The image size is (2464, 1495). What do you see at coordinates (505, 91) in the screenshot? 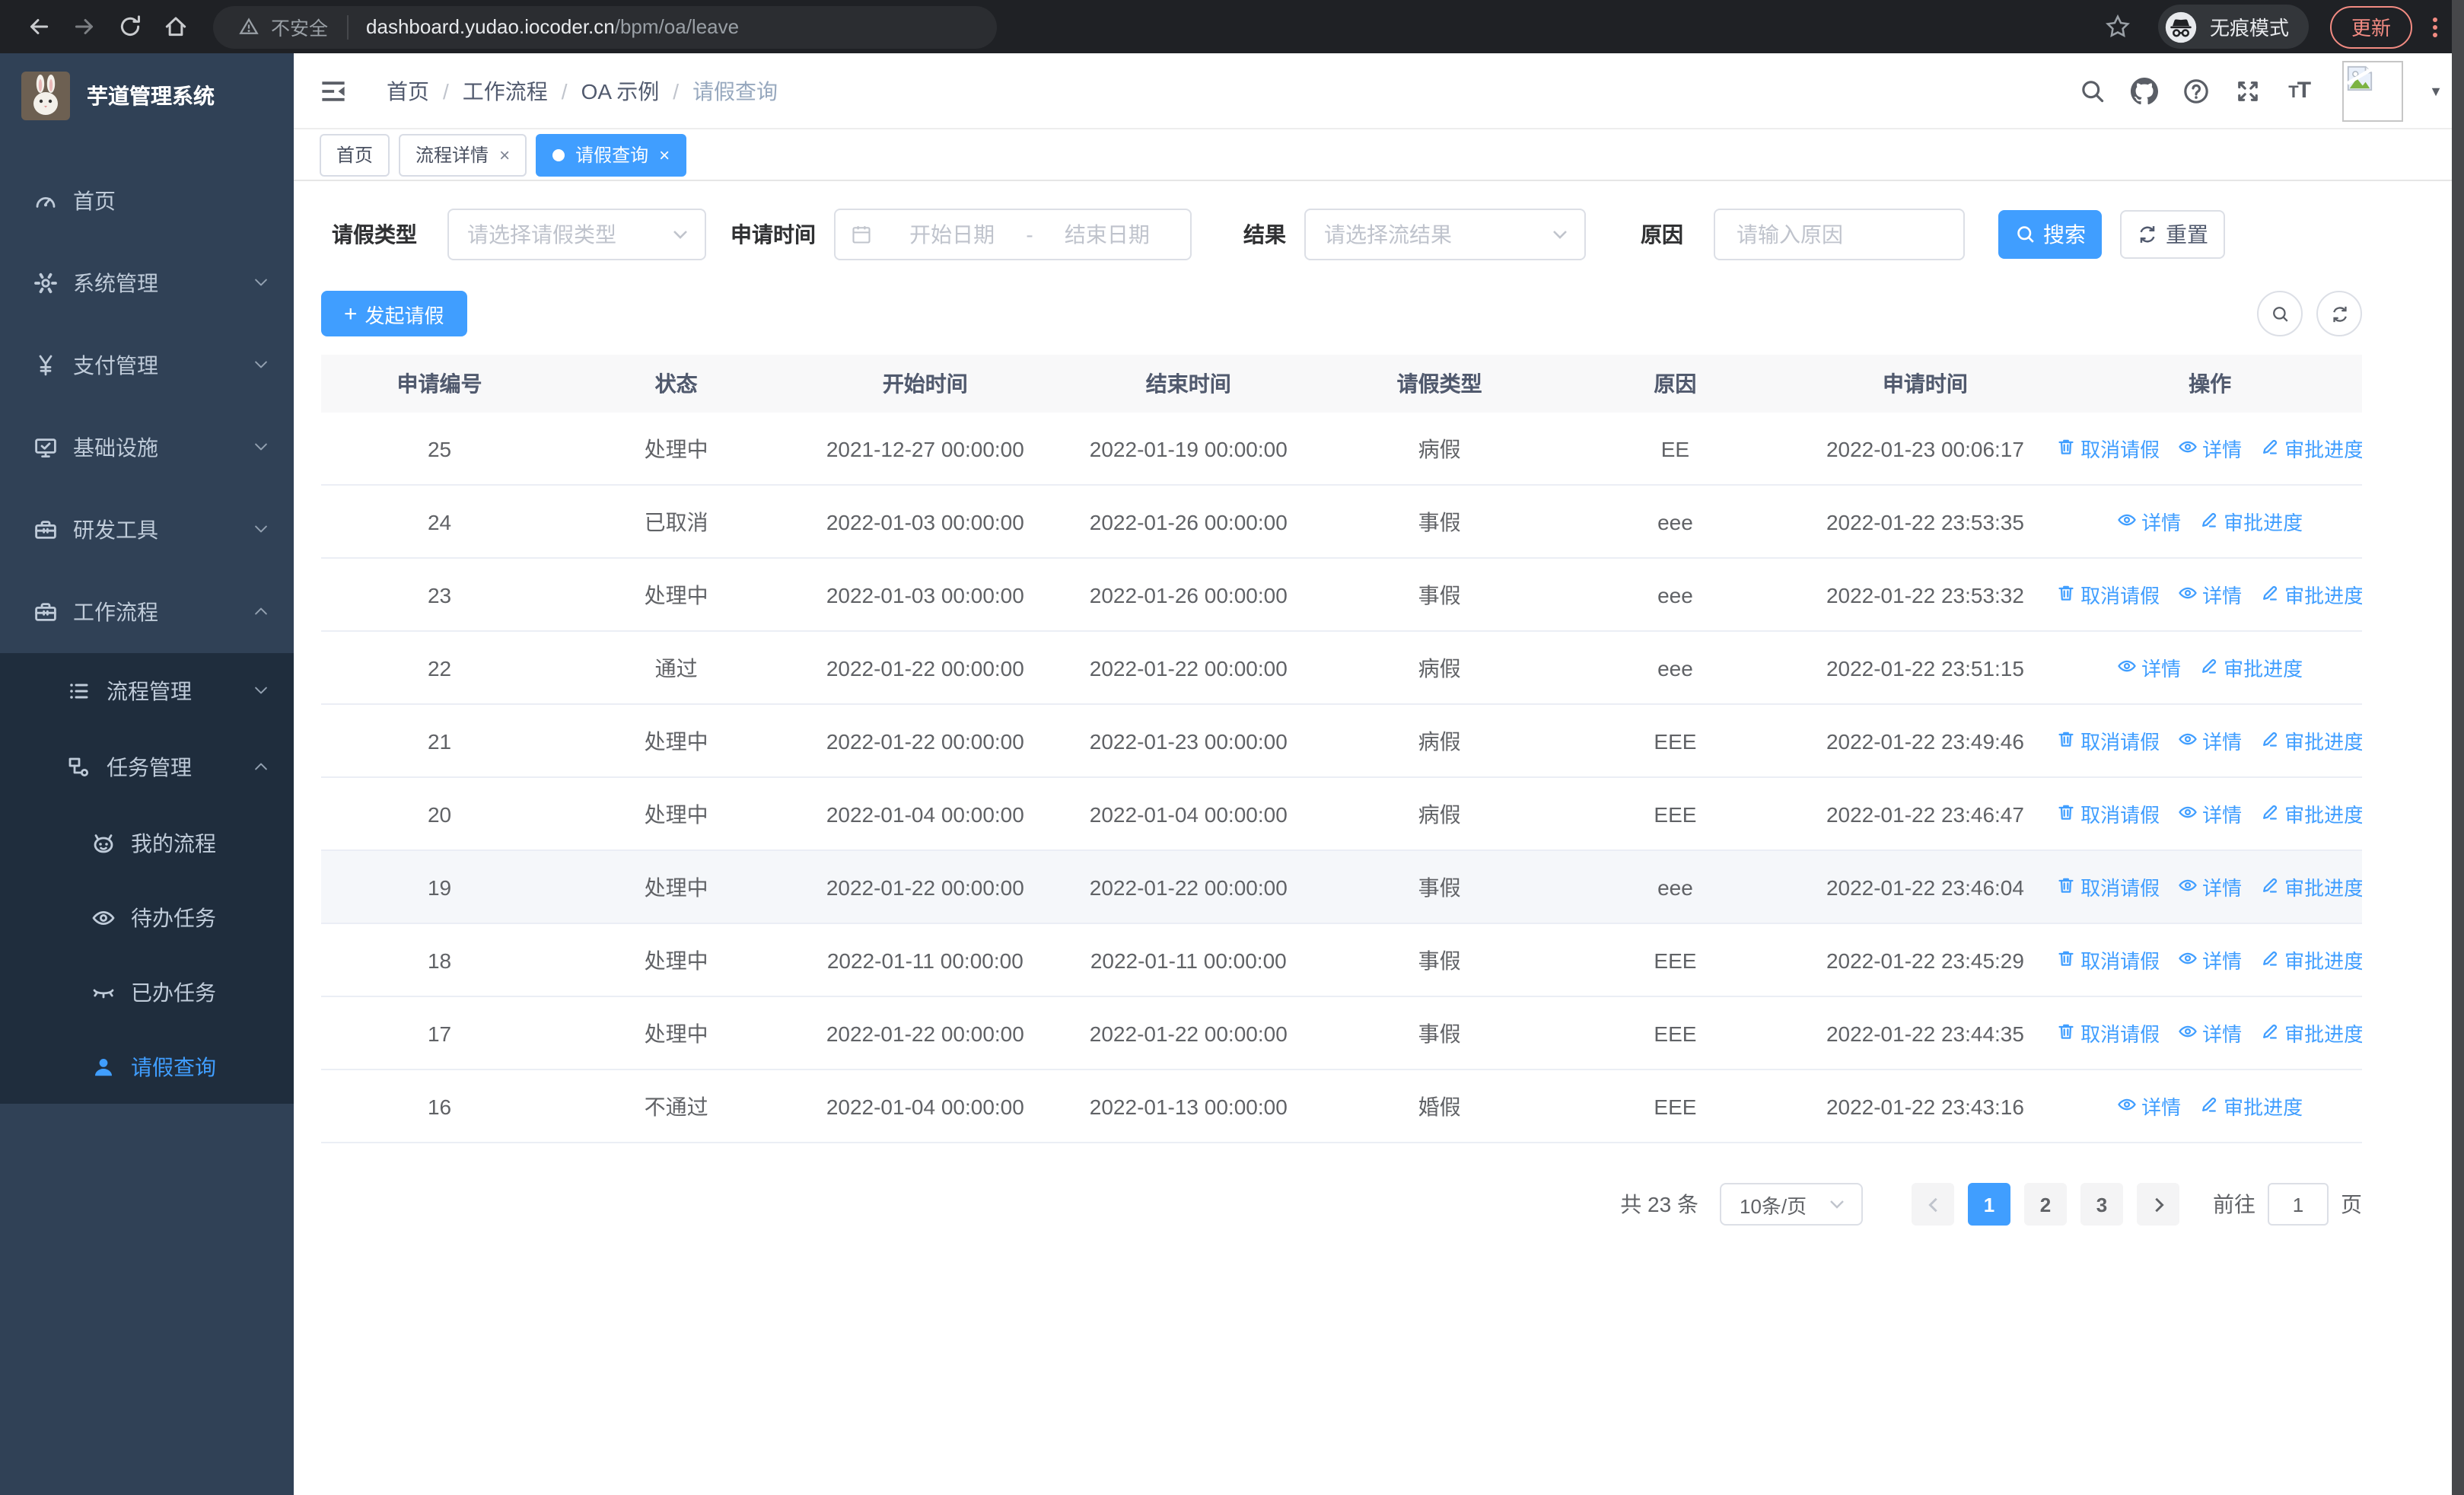
I see `breadcrumb-item: 工作流程` at bounding box center [505, 91].